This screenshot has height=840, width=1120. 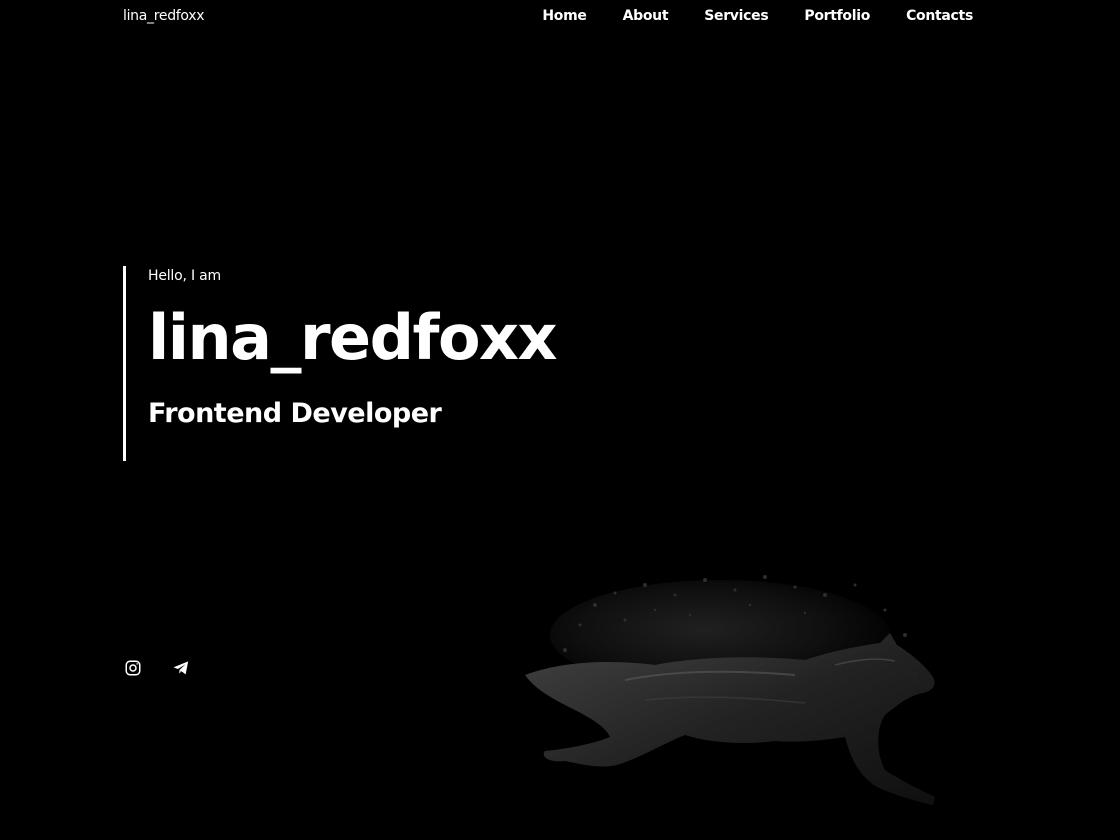 I want to click on telegram-icon, so click(x=181, y=668).